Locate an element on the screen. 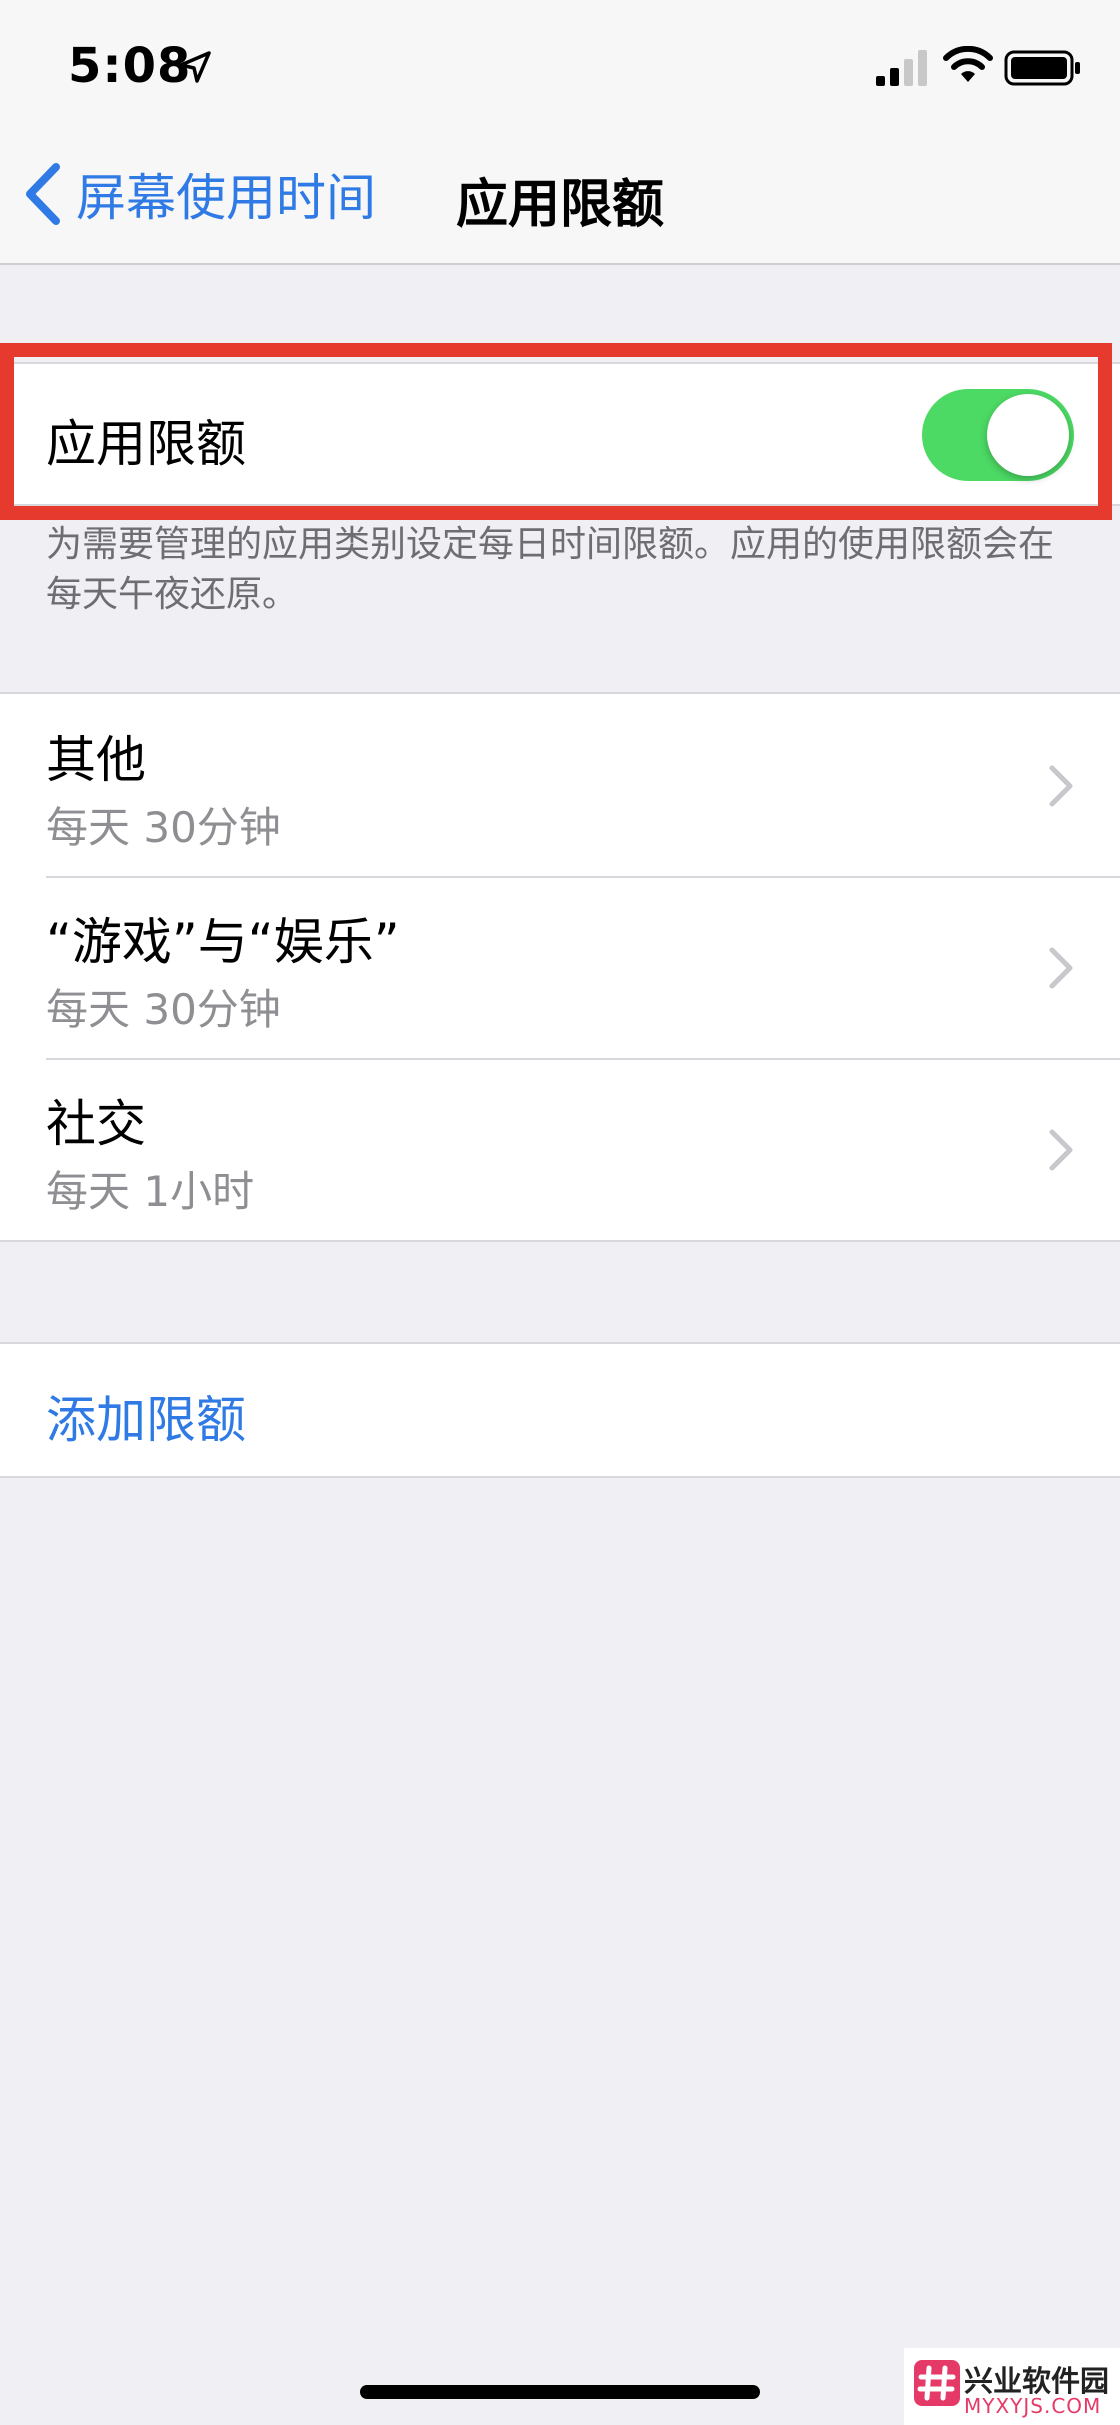 Image resolution: width=1120 pixels, height=2425 pixels. add-limit-button: 添加限额 is located at coordinates (146, 1416).